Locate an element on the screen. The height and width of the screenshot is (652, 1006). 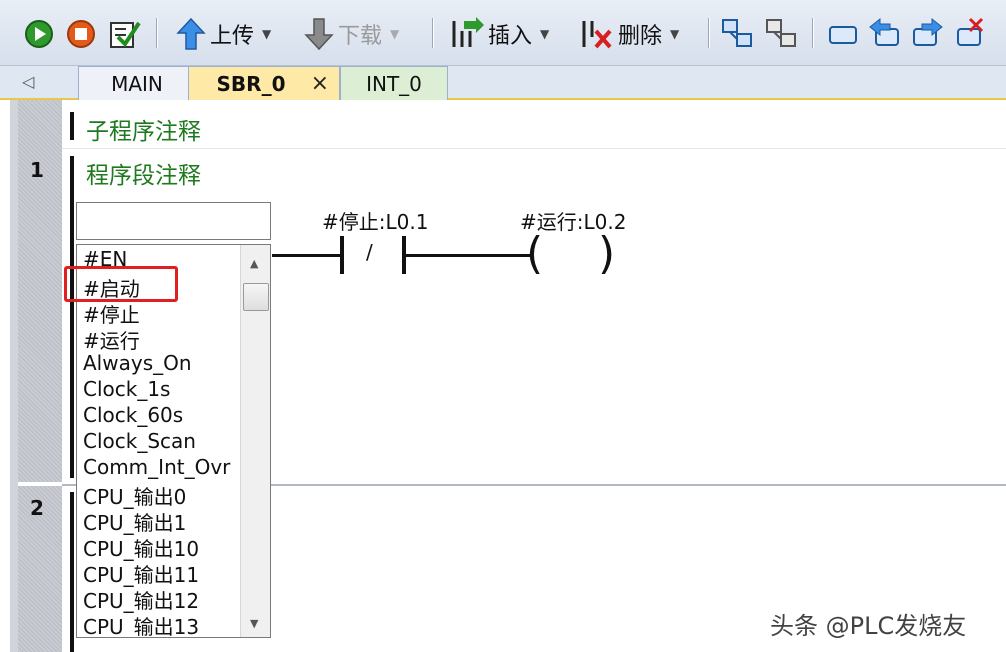
run-icon is located at coordinates (39, 34).